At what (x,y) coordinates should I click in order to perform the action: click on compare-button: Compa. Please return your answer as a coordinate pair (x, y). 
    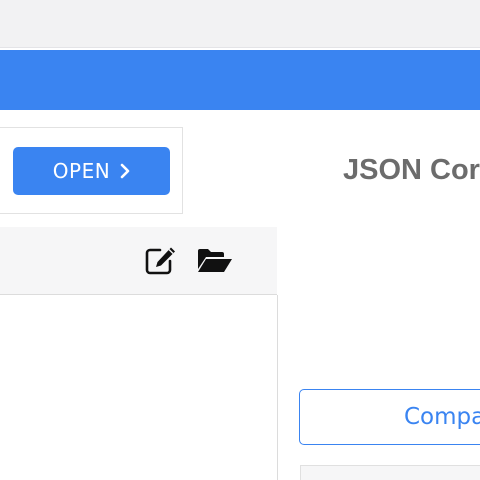
    Looking at the image, I should click on (389, 417).